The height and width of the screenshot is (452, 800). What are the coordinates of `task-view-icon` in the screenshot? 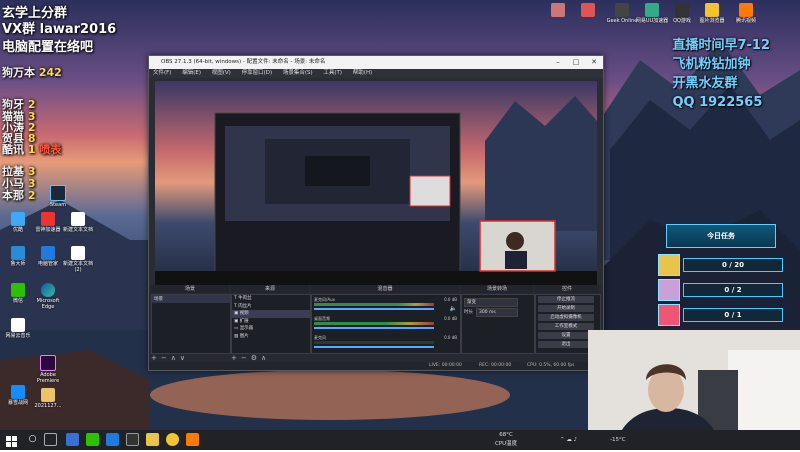 It's located at (50, 439).